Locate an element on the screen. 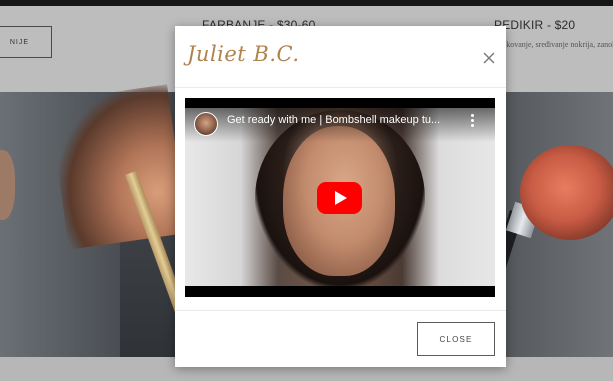  close-button: CLOSE is located at coordinates (456, 339).